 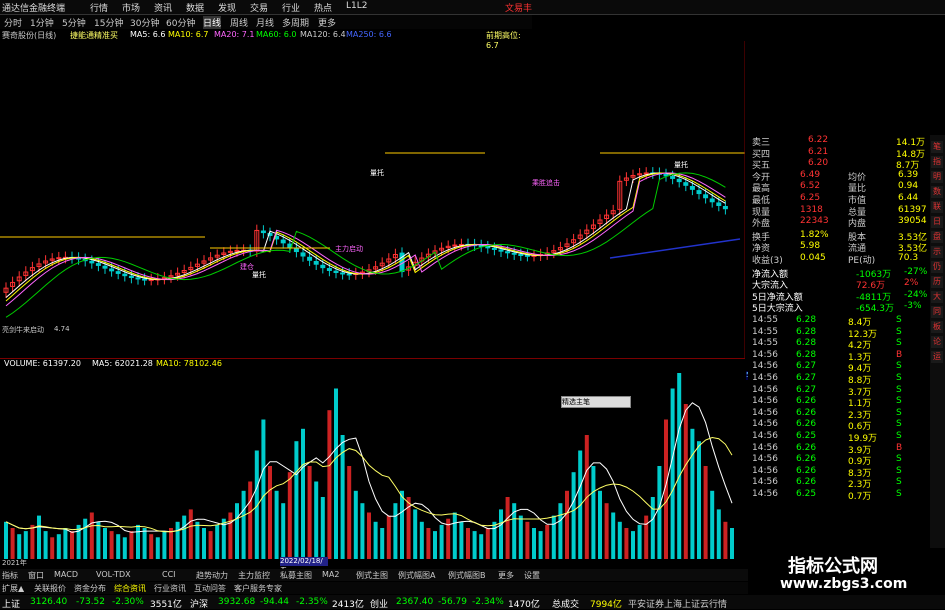 What do you see at coordinates (844, 584) in the screenshot?
I see `watermark-line2: www.zbgs3.com` at bounding box center [844, 584].